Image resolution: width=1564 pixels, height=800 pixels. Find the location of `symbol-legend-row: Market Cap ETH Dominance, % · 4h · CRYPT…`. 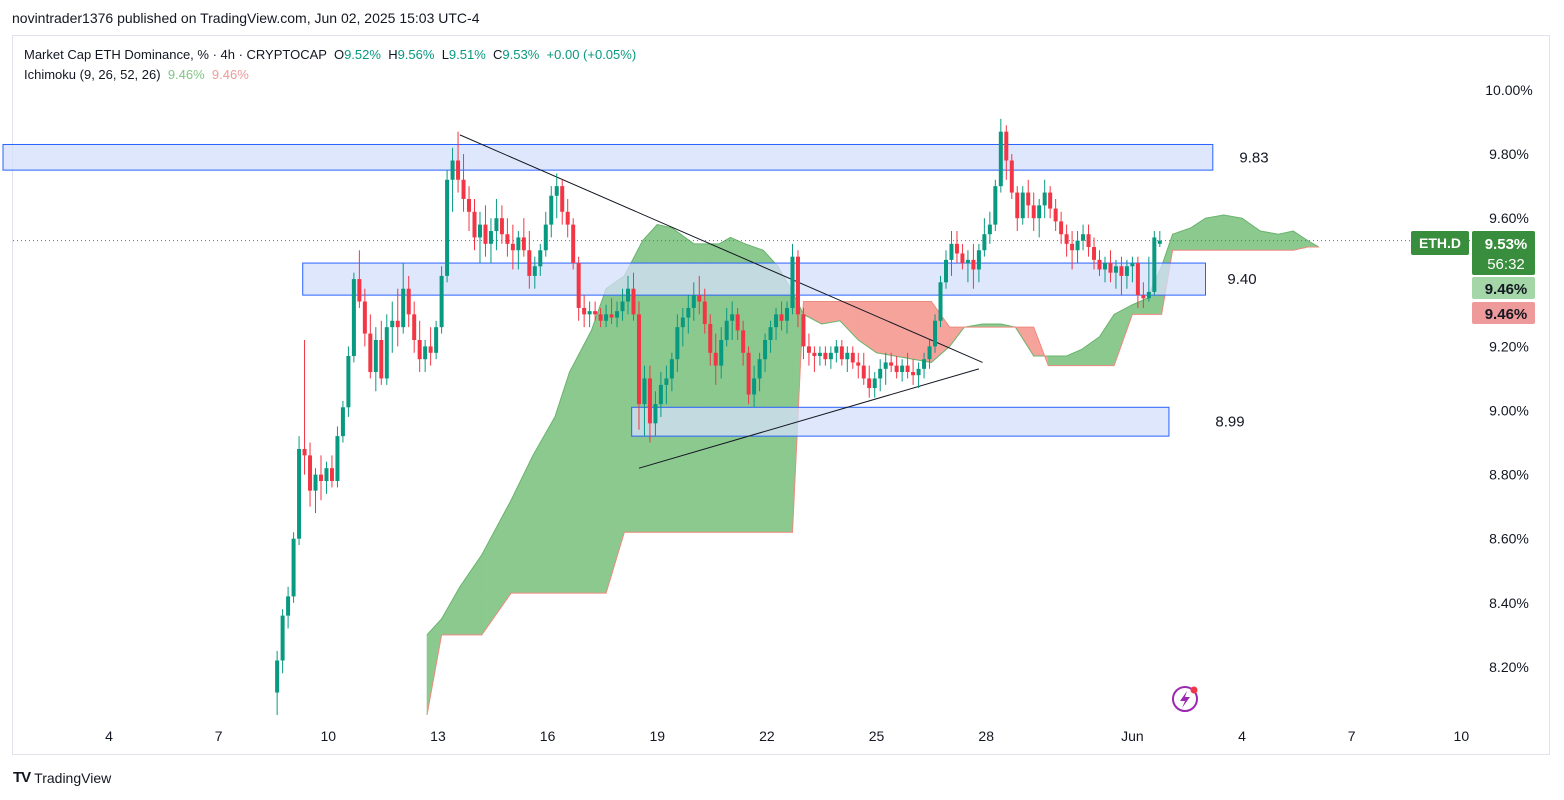

symbol-legend-row: Market Cap ETH Dominance, % · 4h · CRYPT… is located at coordinates (330, 55).